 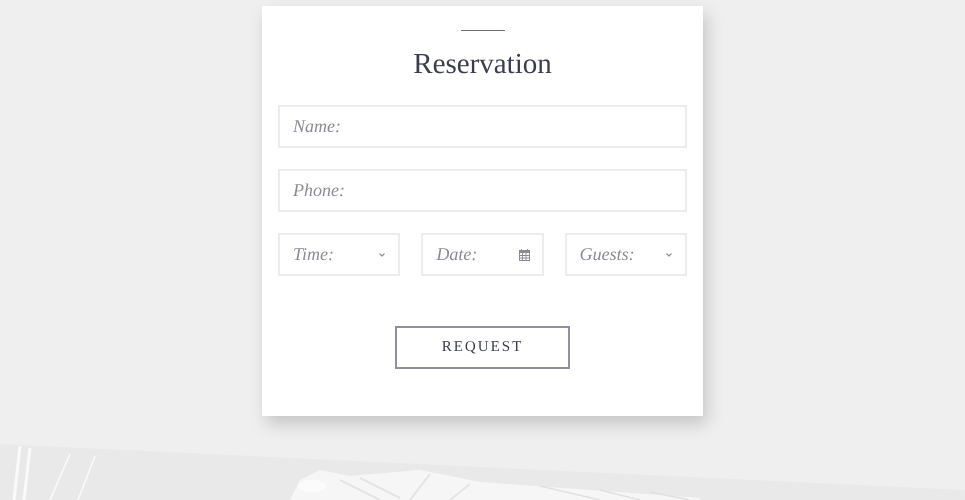 What do you see at coordinates (482, 64) in the screenshot?
I see `form-title: Reservation` at bounding box center [482, 64].